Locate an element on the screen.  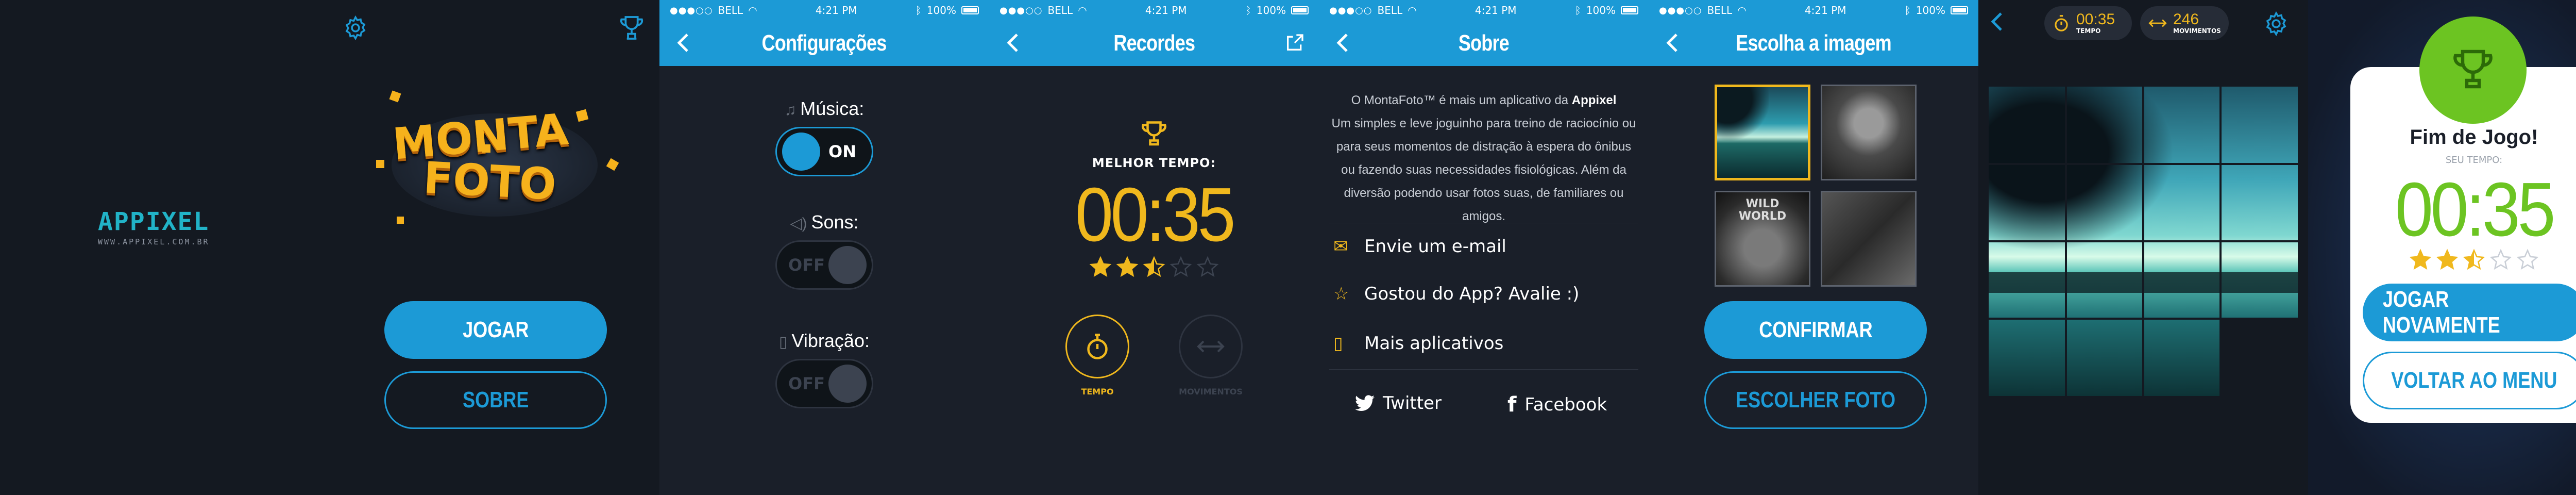
best-time-value: 00:35 is located at coordinates (1155, 214).